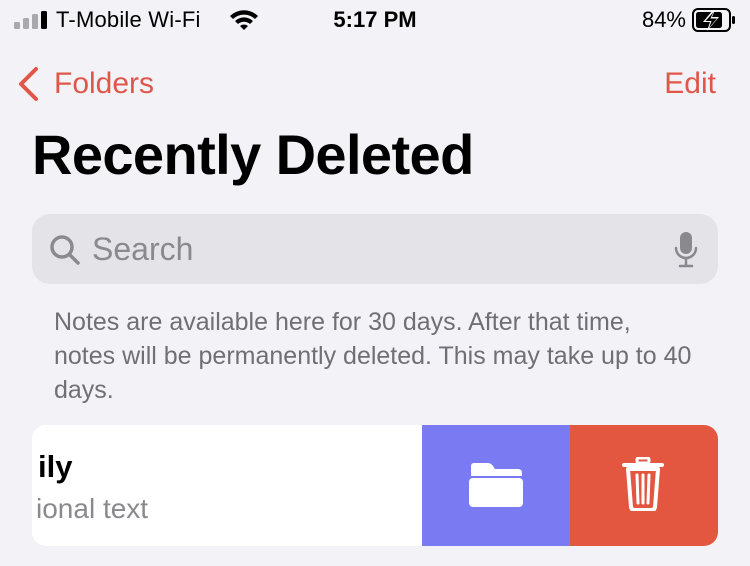 The image size is (750, 566). What do you see at coordinates (104, 83) in the screenshot?
I see `back-button-label: Folders` at bounding box center [104, 83].